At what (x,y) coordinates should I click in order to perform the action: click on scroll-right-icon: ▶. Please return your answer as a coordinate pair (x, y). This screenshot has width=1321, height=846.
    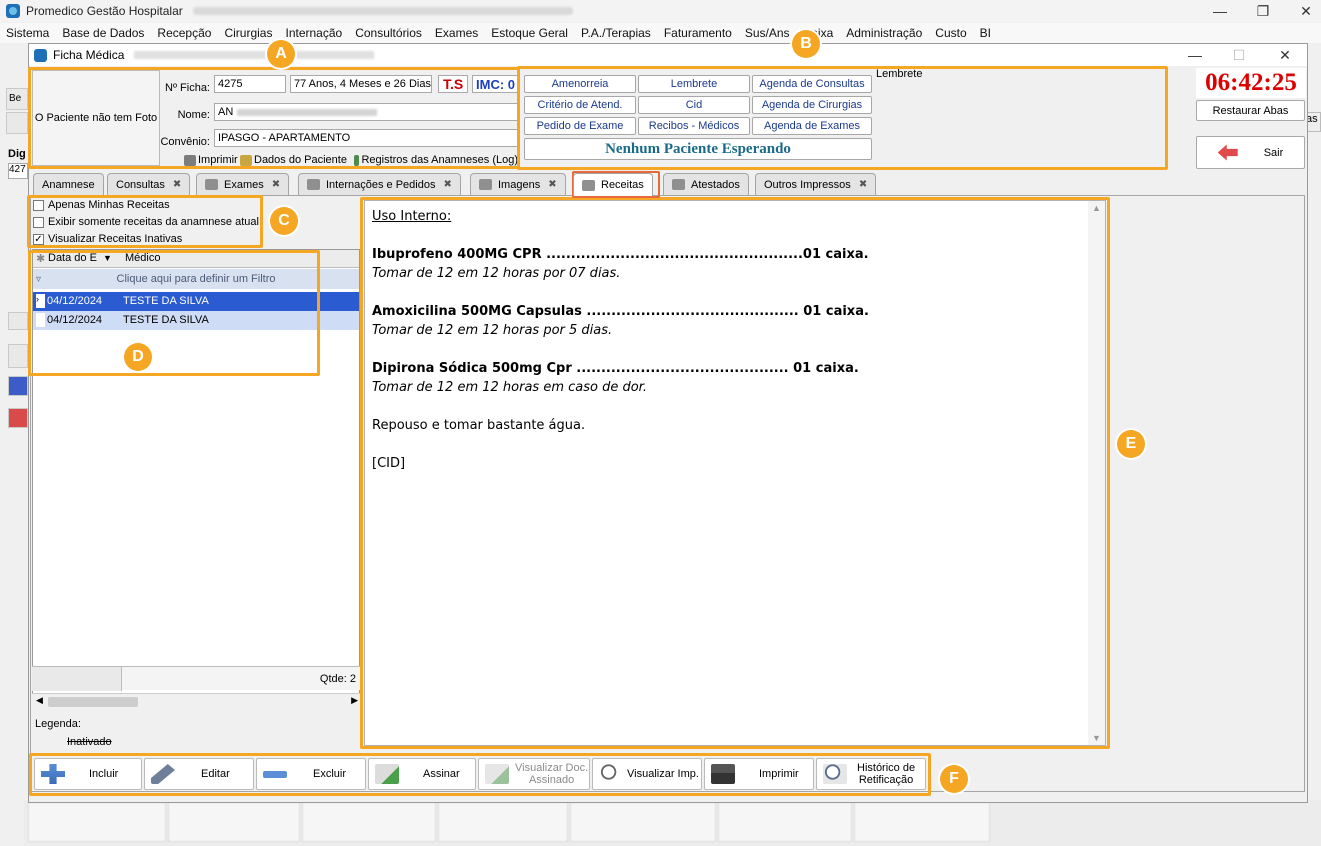
    Looking at the image, I should click on (354, 700).